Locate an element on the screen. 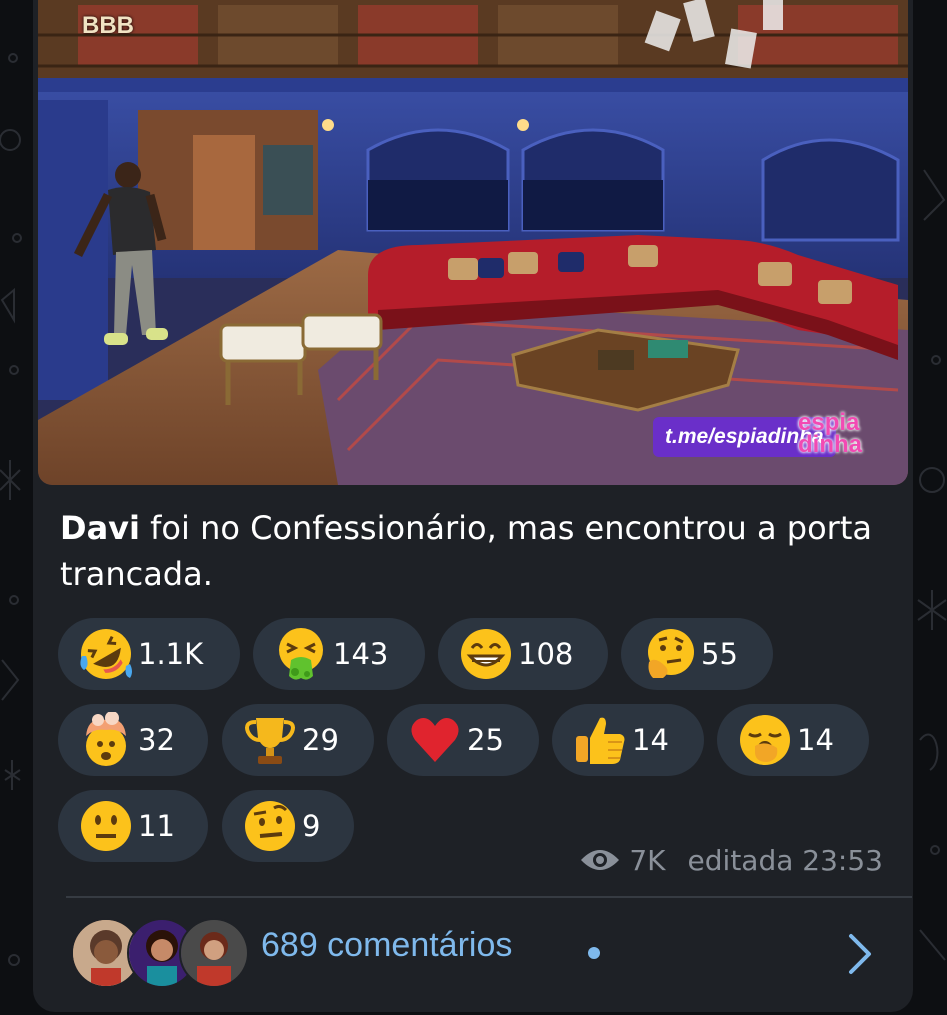 The width and height of the screenshot is (947, 1015). reaction-chip-exploding-head: 32 is located at coordinates (133, 740).